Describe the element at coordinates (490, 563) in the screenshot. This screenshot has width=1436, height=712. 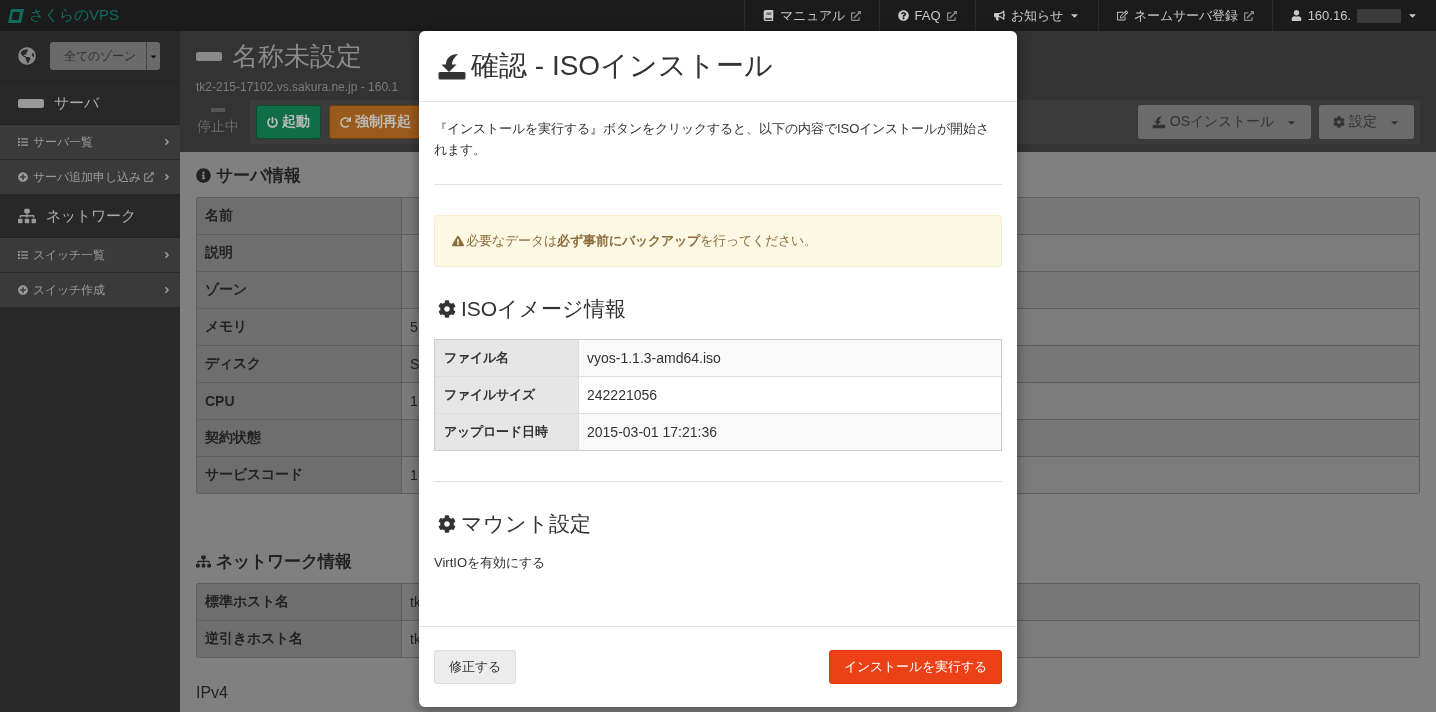
I see `mount-option-text: VirtIOを有効にする` at that location.